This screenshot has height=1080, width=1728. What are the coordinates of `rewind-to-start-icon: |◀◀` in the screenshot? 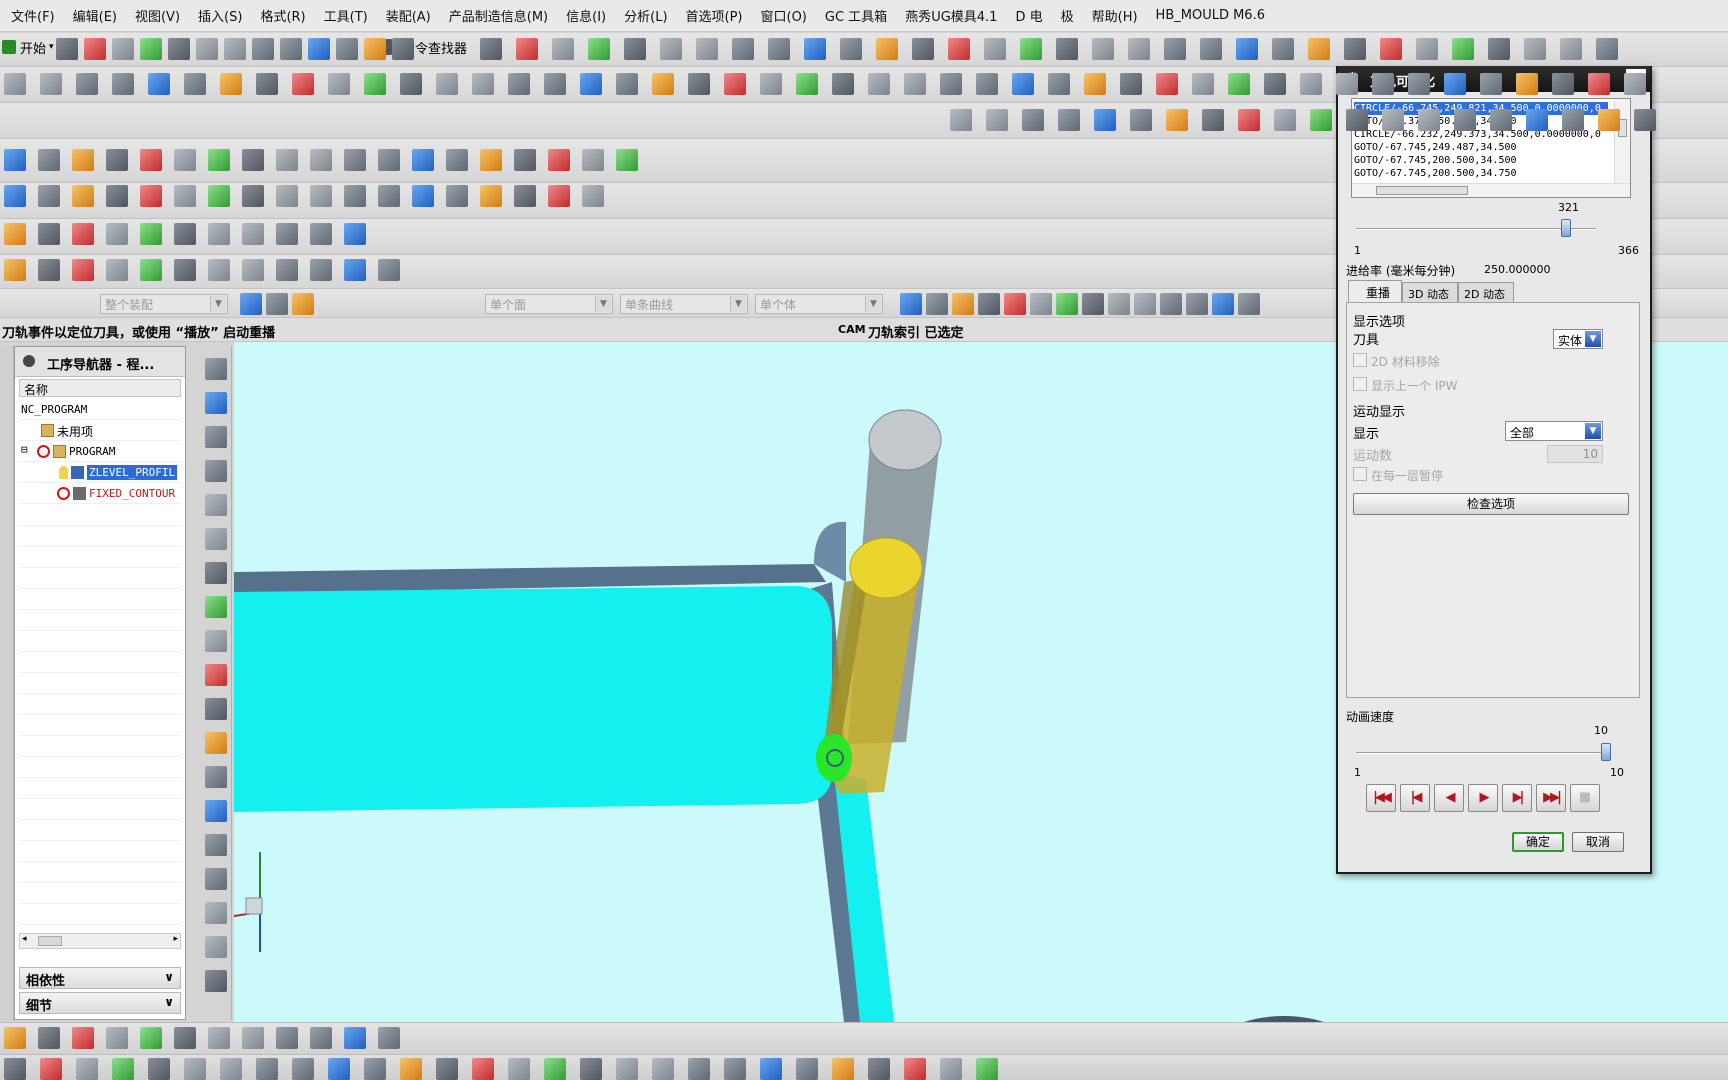 It's located at (1381, 798).